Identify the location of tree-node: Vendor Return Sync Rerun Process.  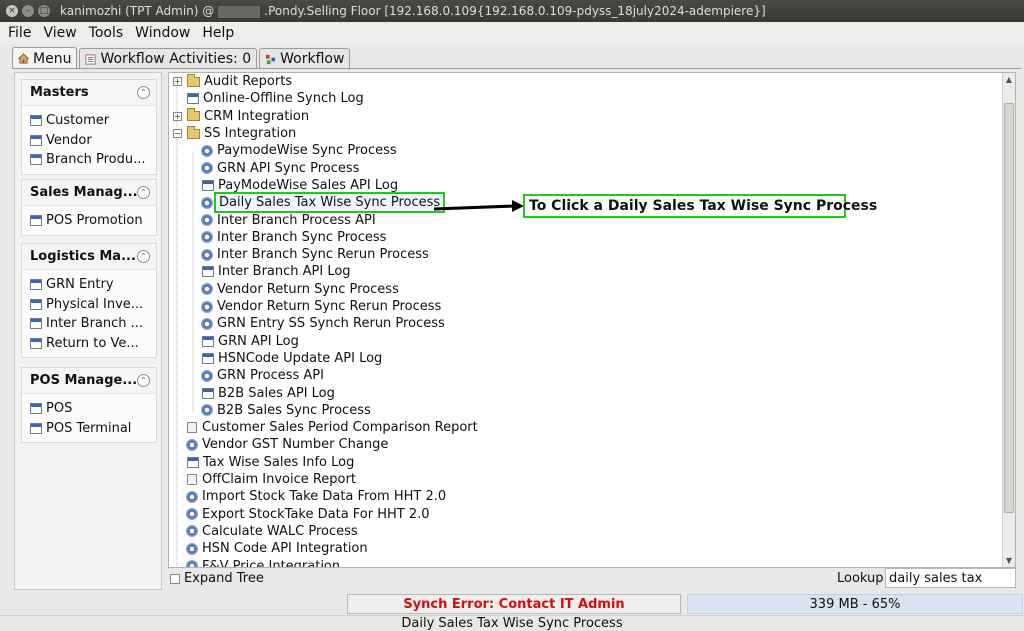
(321, 306).